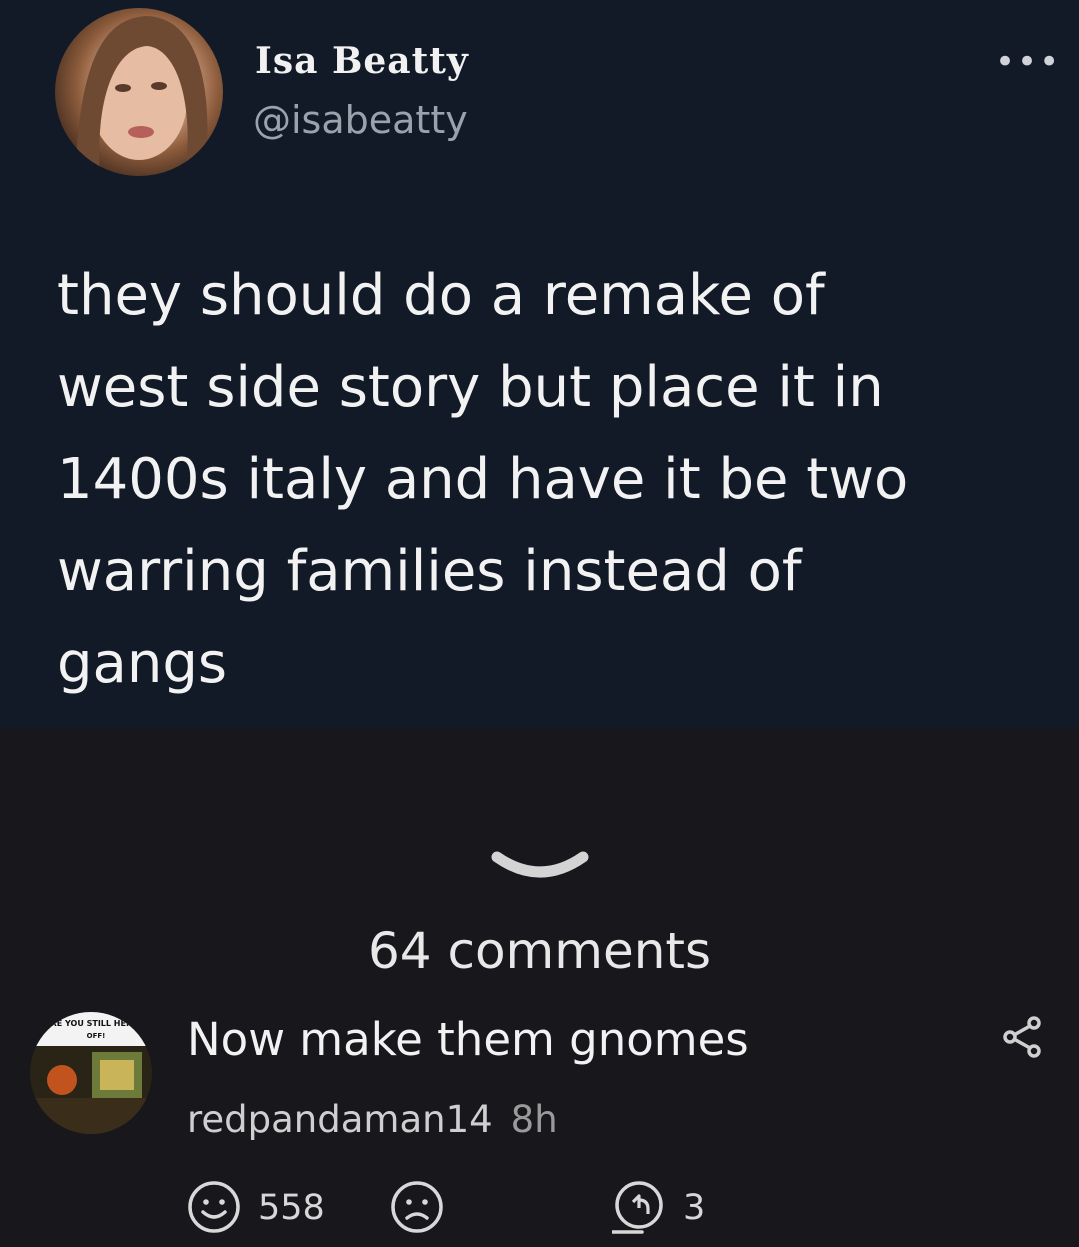 The width and height of the screenshot is (1079, 1247). Describe the element at coordinates (639, 1207) in the screenshot. I see `reply-icon` at that location.